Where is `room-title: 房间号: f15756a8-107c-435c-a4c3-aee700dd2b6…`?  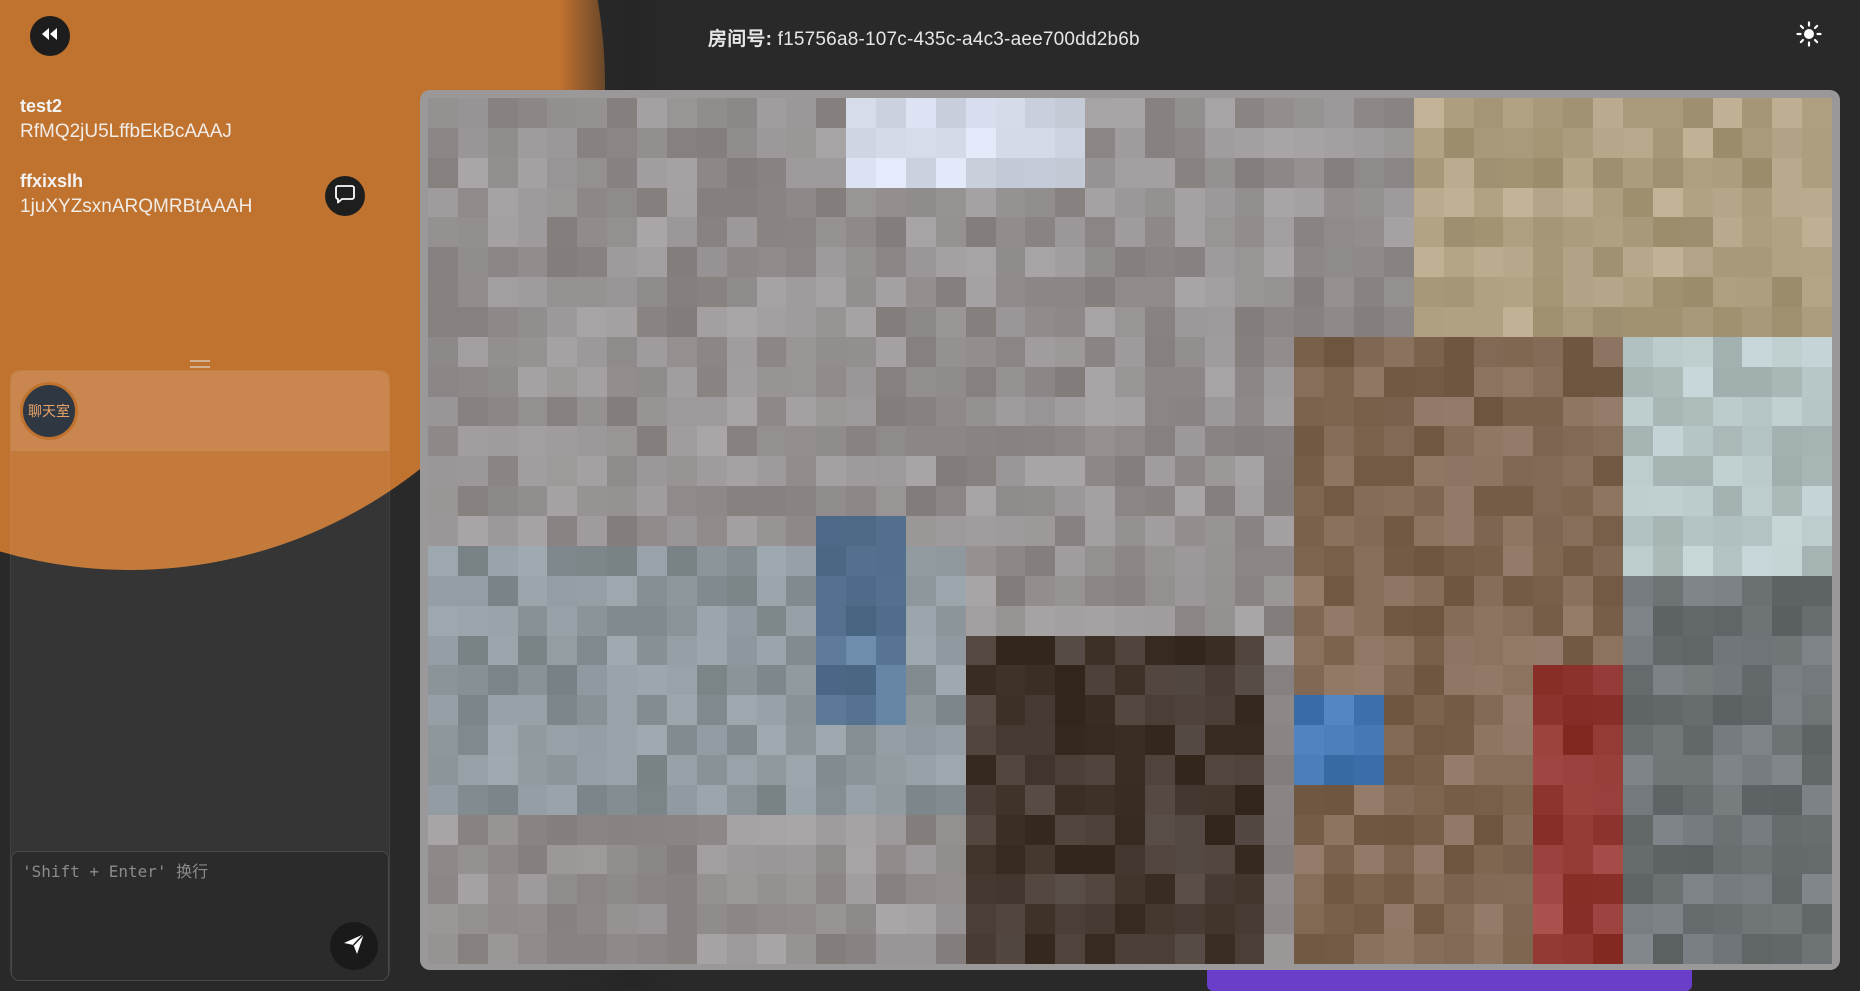 room-title: 房间号: f15756a8-107c-435c-a4c3-aee700dd2b6… is located at coordinates (924, 37).